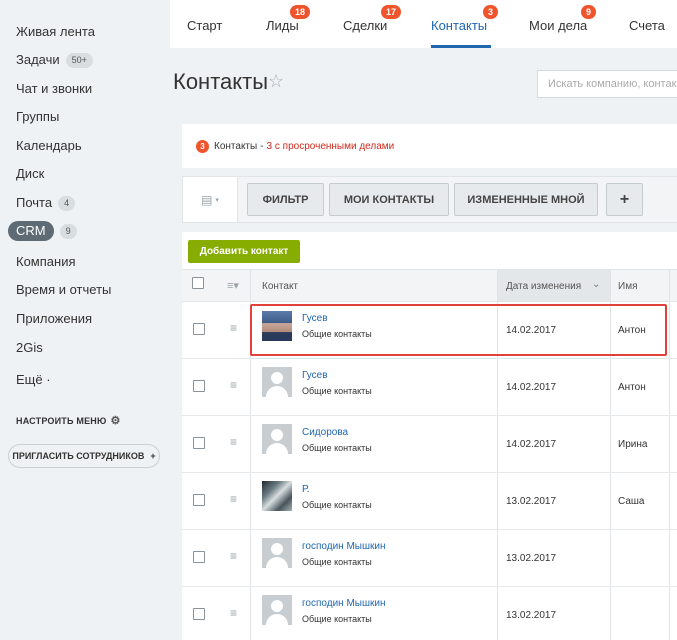 This screenshot has width=677, height=640. What do you see at coordinates (563, 19) in the screenshot?
I see `tab-my-activities: Мои дела 9` at bounding box center [563, 19].